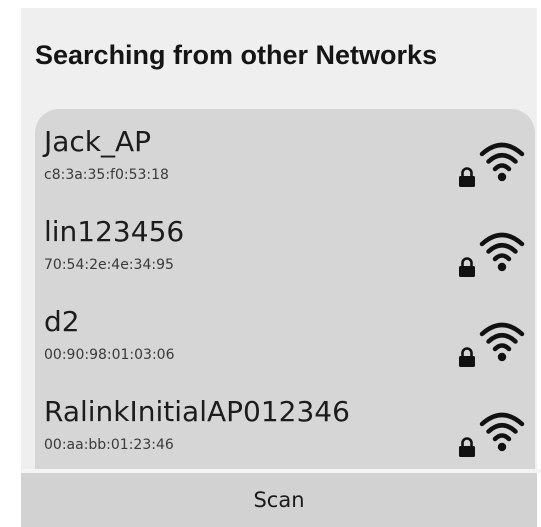 This screenshot has height=527, width=541. What do you see at coordinates (109, 355) in the screenshot?
I see `network-bssid: 00:90:98:01:03:06` at bounding box center [109, 355].